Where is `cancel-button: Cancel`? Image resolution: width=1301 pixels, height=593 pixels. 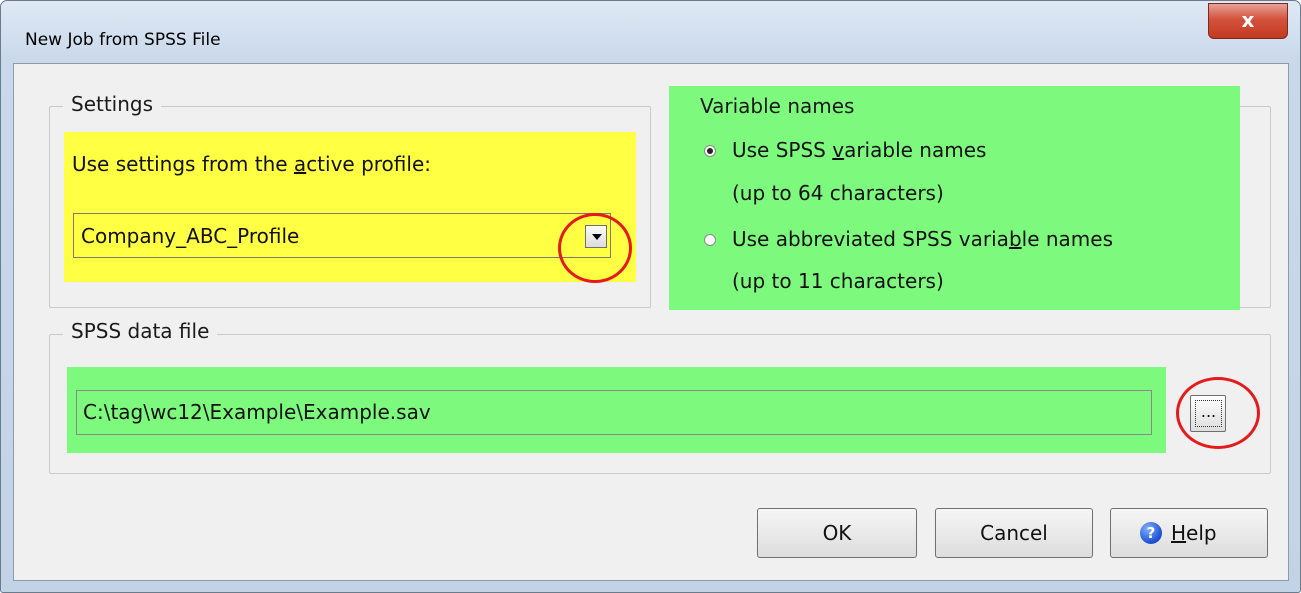
cancel-button: Cancel is located at coordinates (1014, 533).